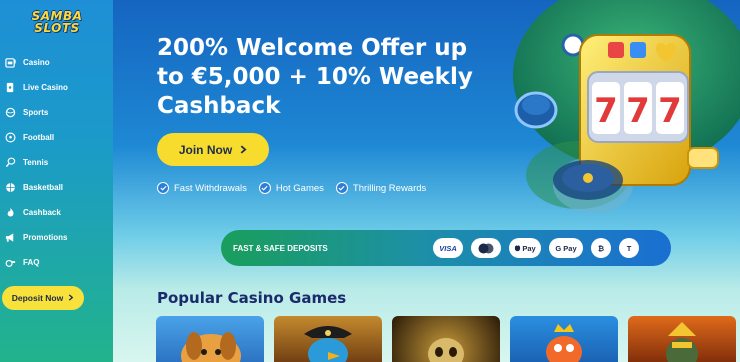 This screenshot has height=362, width=740. What do you see at coordinates (39, 137) in the screenshot?
I see `sidebar-item-label: Football` at bounding box center [39, 137].